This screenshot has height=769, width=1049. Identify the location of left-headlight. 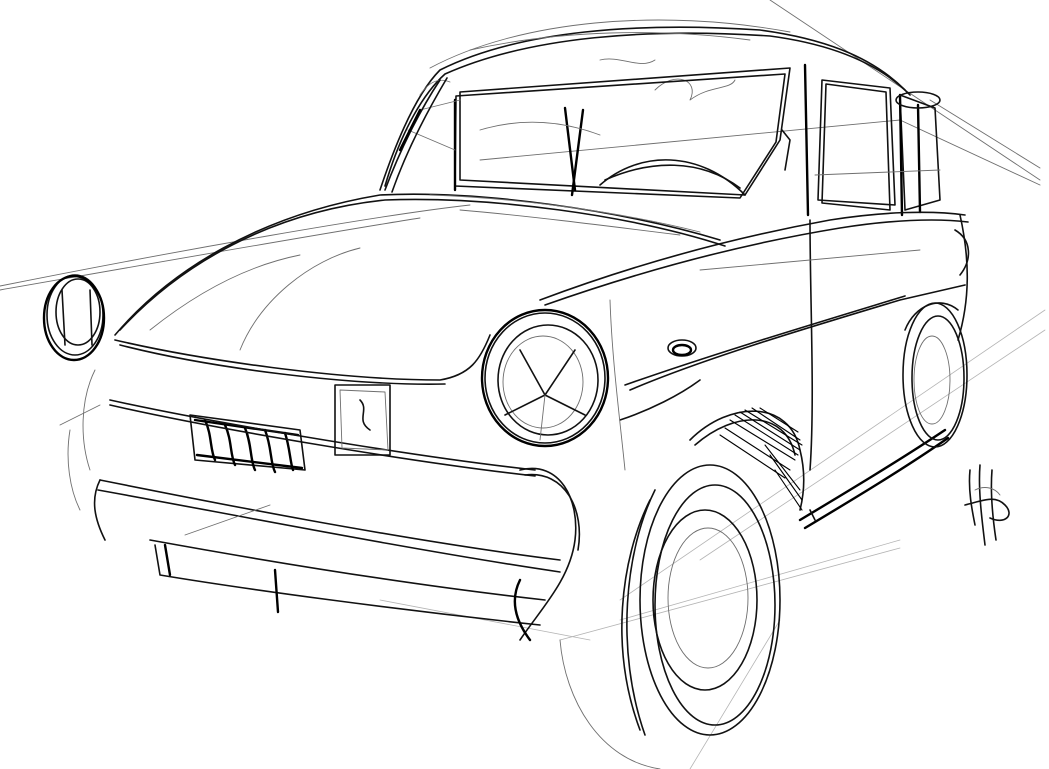
(74, 318).